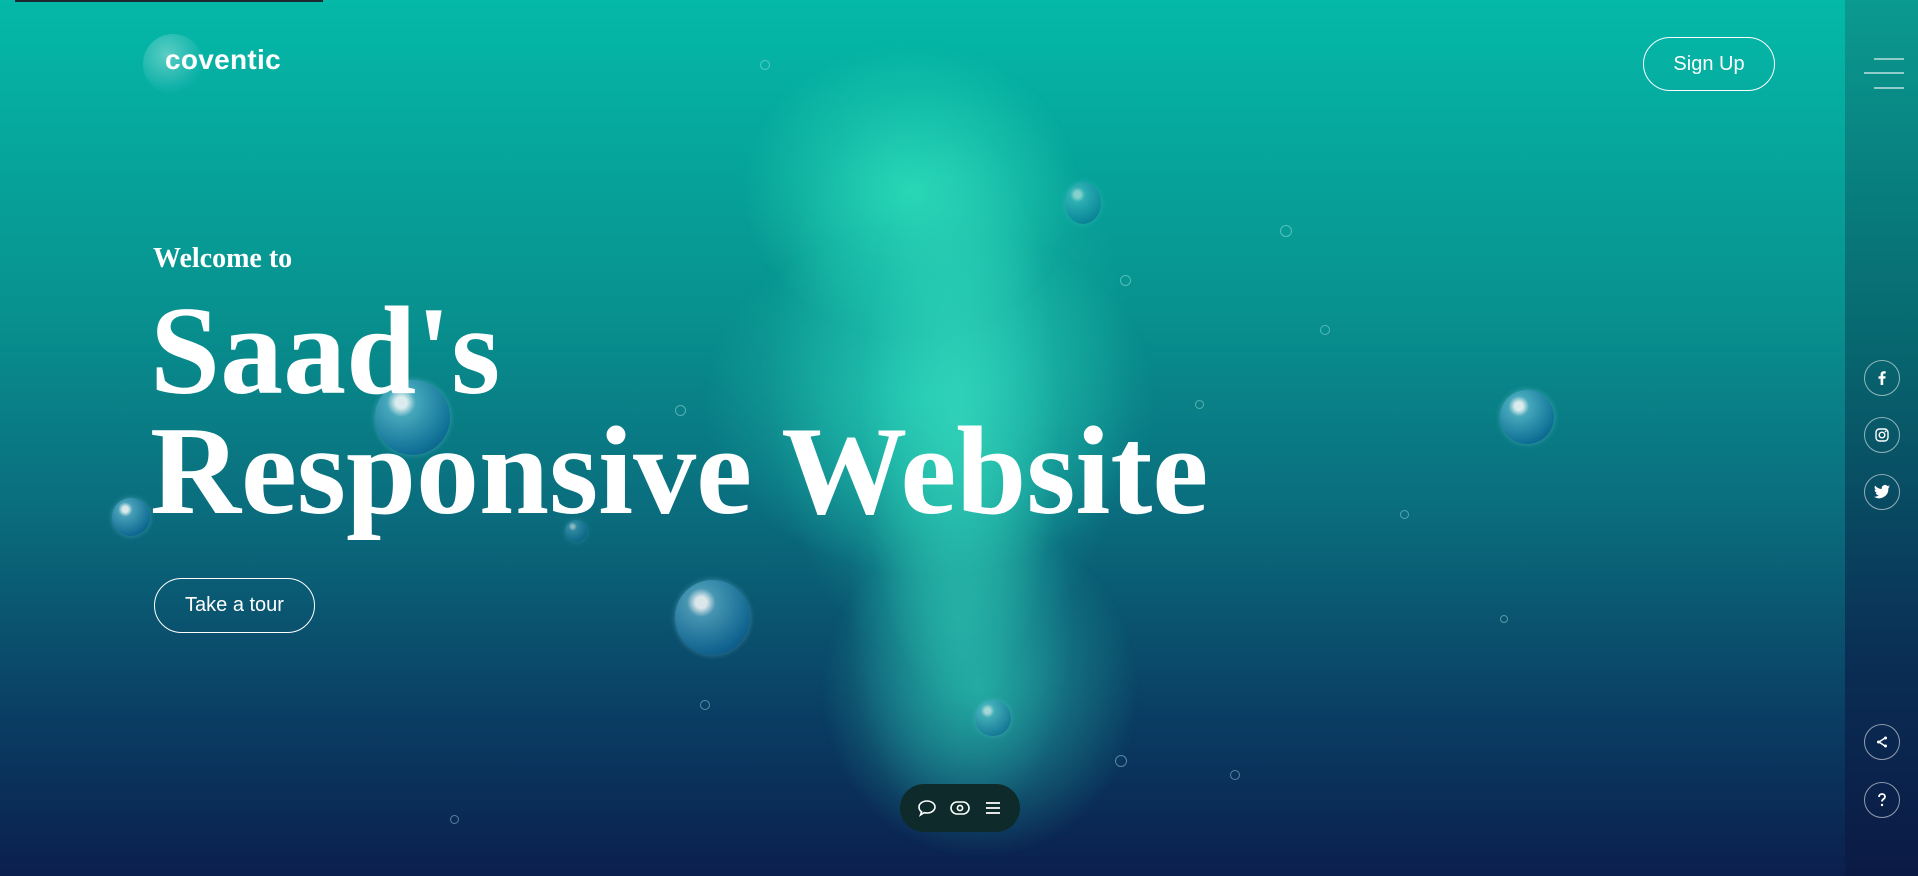 Image resolution: width=1918 pixels, height=876 pixels. I want to click on twitter-icon, so click(1882, 492).